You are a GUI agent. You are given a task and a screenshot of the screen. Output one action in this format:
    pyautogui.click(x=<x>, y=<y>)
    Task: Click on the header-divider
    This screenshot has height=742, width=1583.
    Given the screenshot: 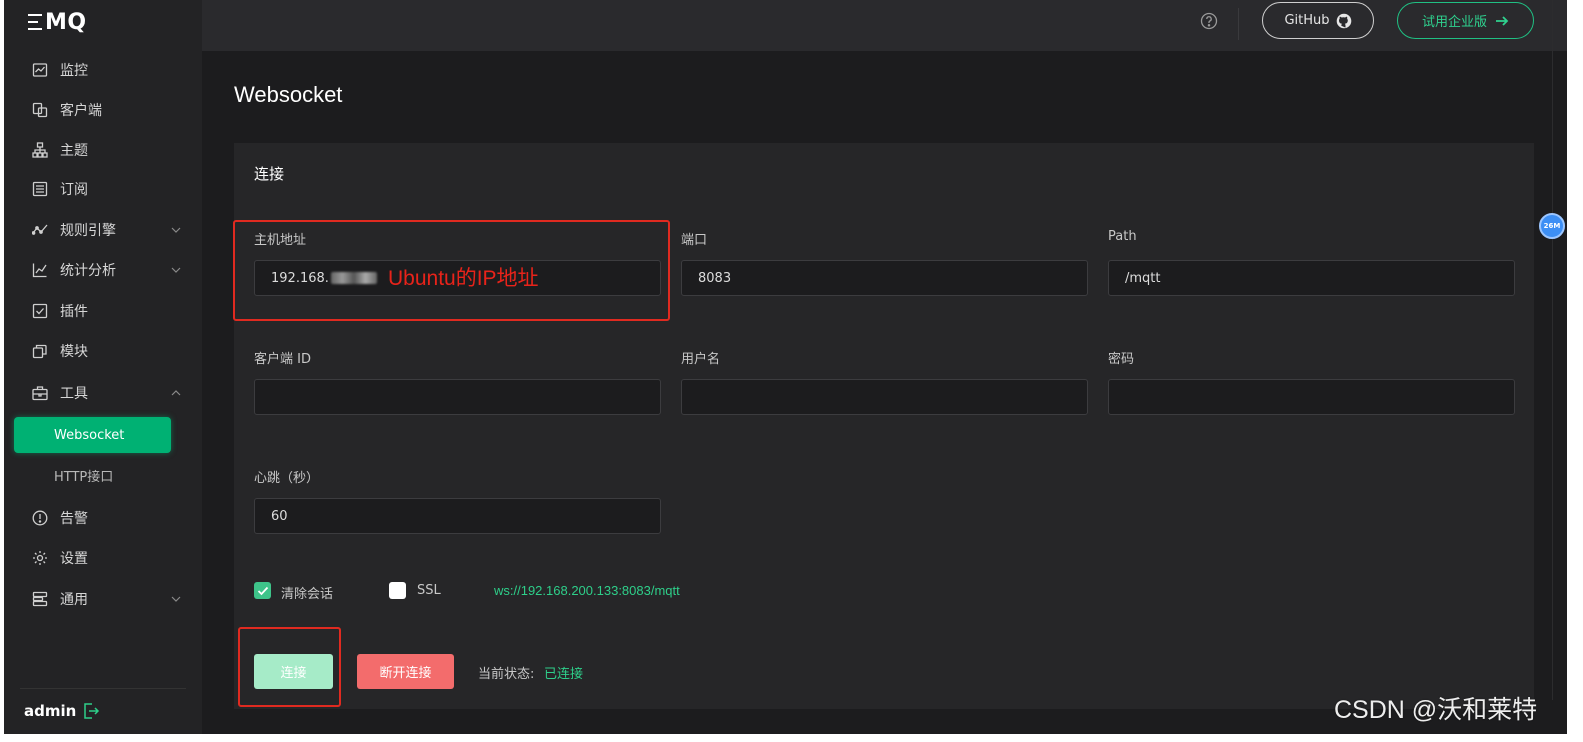 What is the action you would take?
    pyautogui.click(x=1238, y=24)
    